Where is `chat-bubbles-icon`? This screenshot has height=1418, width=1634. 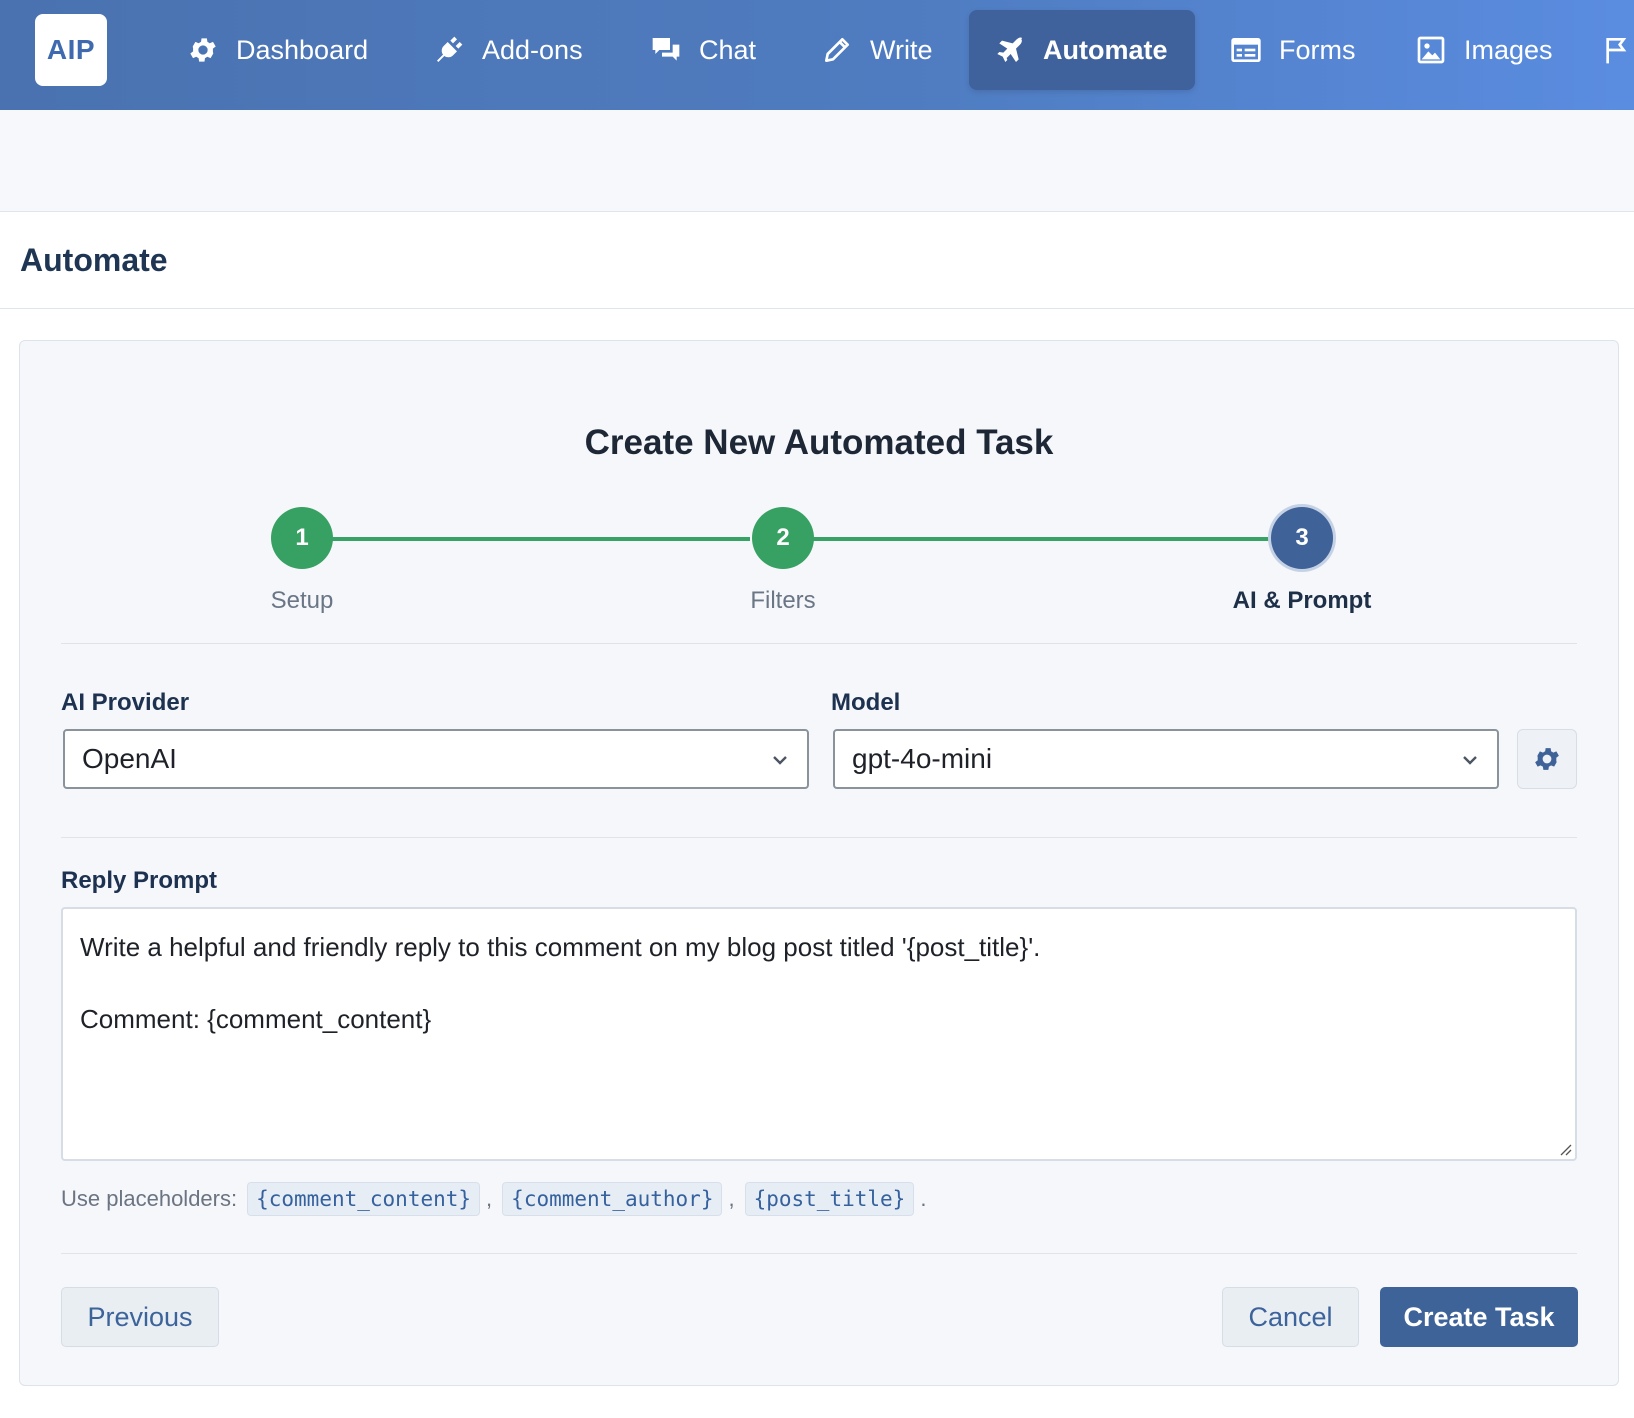
chat-bubbles-icon is located at coordinates (666, 50).